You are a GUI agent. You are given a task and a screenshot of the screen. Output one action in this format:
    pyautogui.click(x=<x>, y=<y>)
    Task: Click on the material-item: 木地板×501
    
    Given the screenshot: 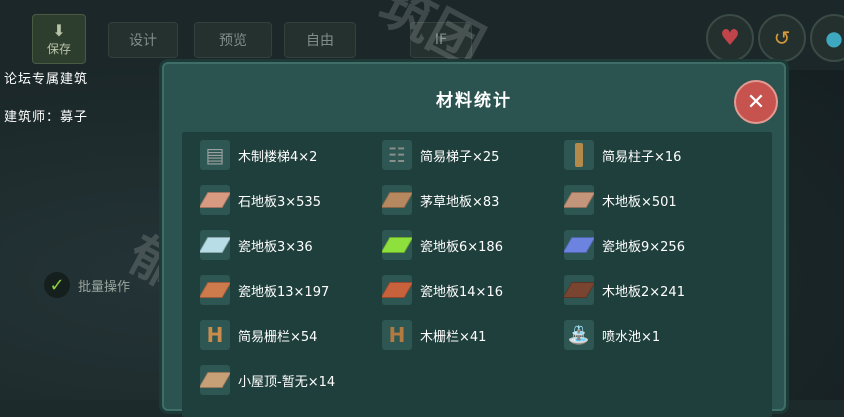 What is the action you would take?
    pyautogui.click(x=620, y=200)
    